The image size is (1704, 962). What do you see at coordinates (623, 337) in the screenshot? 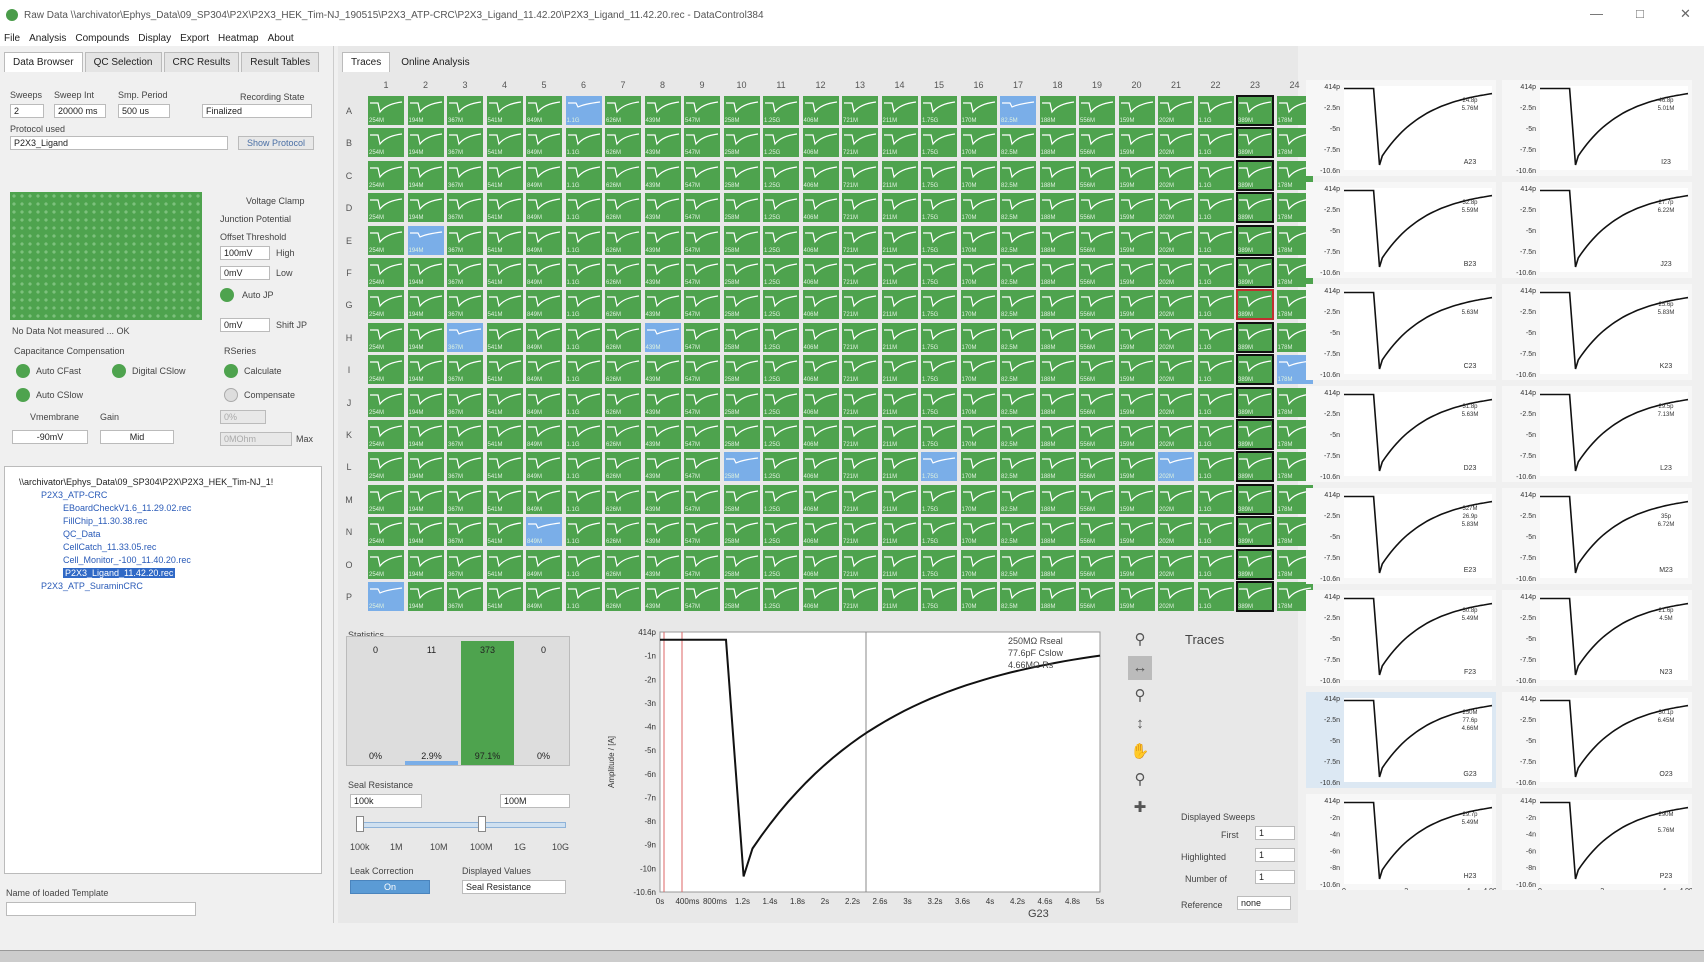
I see `well-H7: 626M` at bounding box center [623, 337].